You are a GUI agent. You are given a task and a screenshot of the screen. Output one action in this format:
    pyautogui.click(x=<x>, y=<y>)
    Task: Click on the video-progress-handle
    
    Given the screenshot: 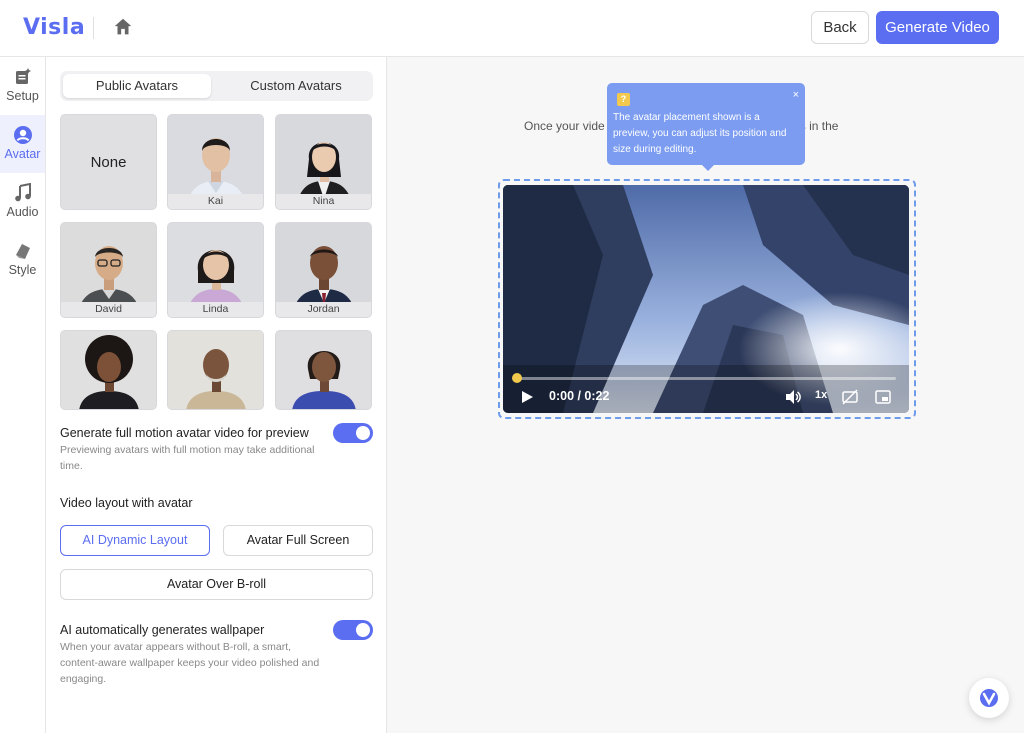 What is the action you would take?
    pyautogui.click(x=517, y=378)
    